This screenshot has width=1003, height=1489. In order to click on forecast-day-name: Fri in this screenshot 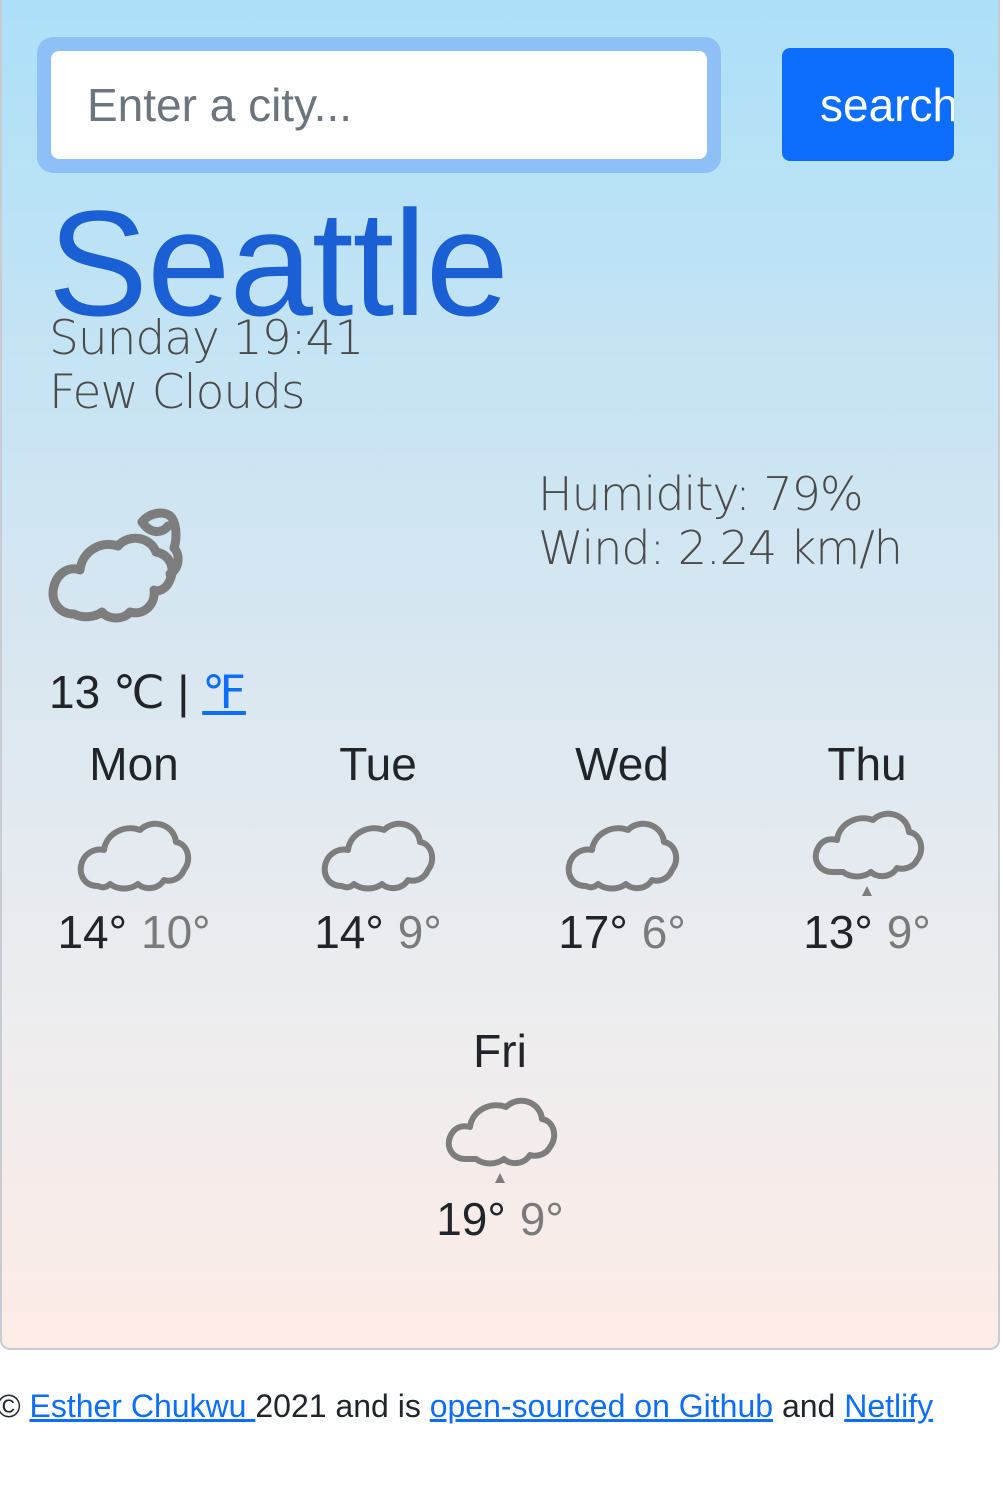, I will do `click(500, 1051)`.